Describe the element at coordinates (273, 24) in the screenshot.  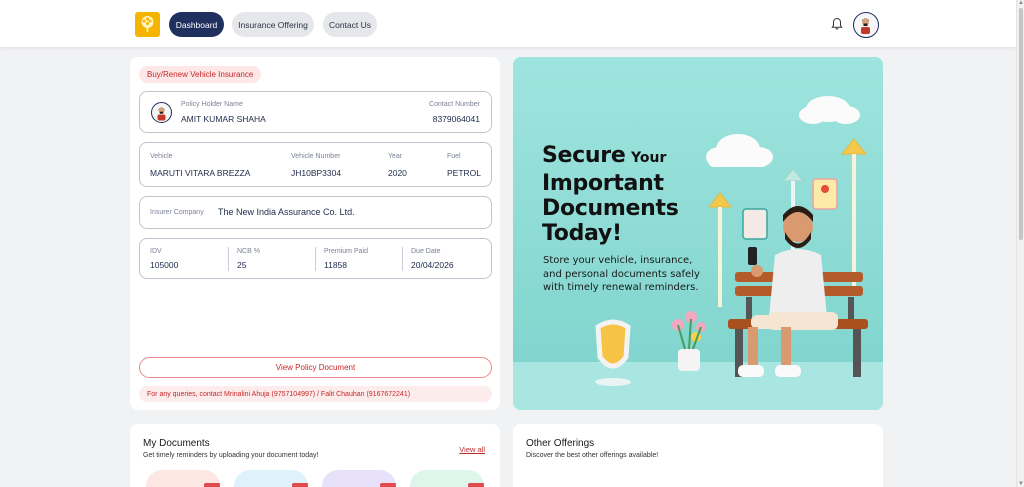
I see `nav-insurance-offering-button: Insurance Offering` at that location.